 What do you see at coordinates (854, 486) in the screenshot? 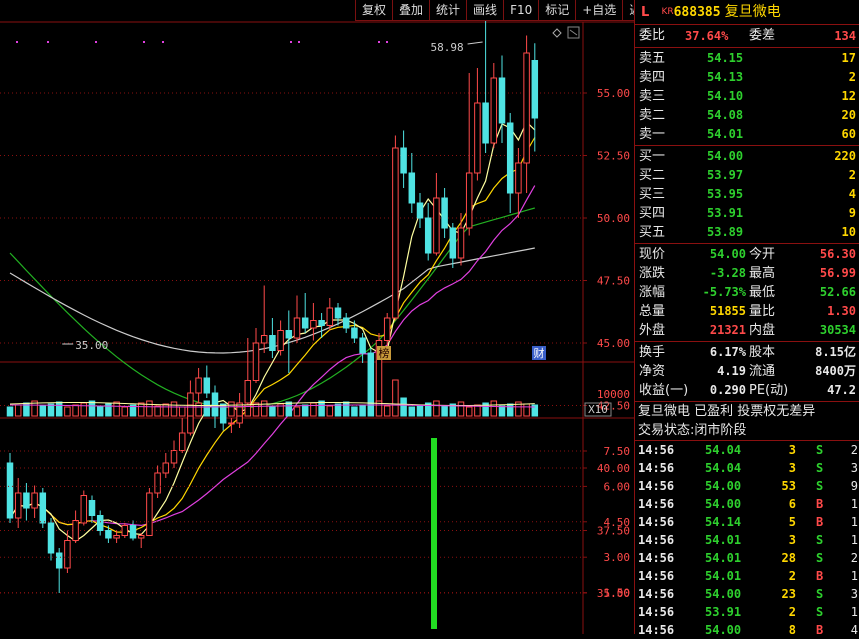
I see `tick-count: 9` at bounding box center [854, 486].